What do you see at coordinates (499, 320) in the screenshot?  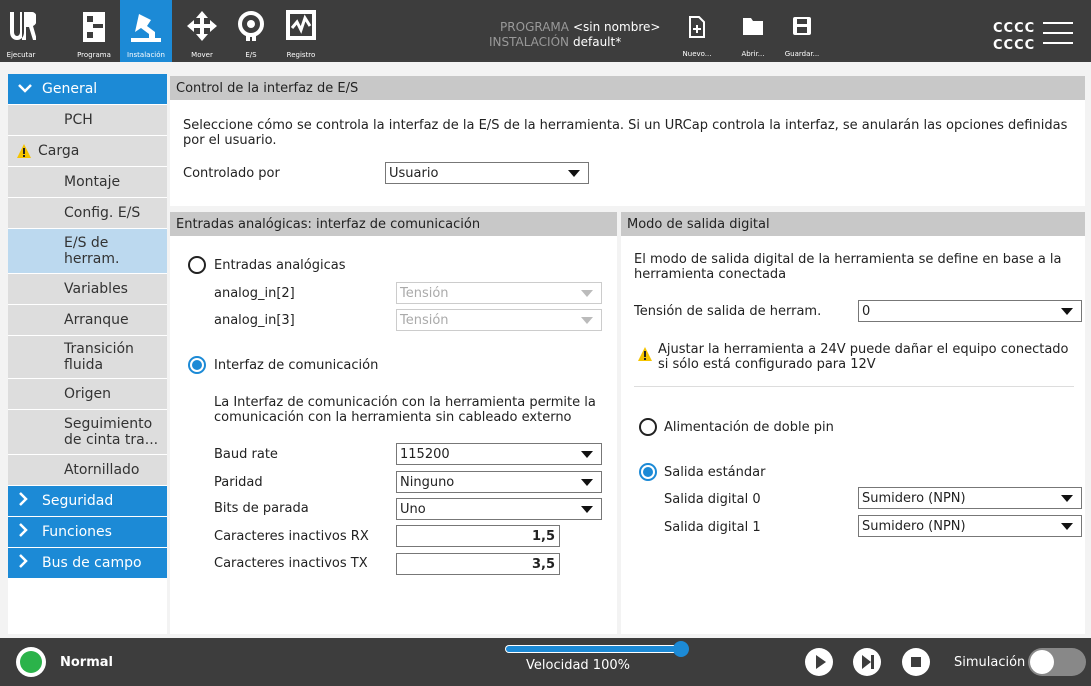 I see `analog-in3-dropdown: Tensión` at bounding box center [499, 320].